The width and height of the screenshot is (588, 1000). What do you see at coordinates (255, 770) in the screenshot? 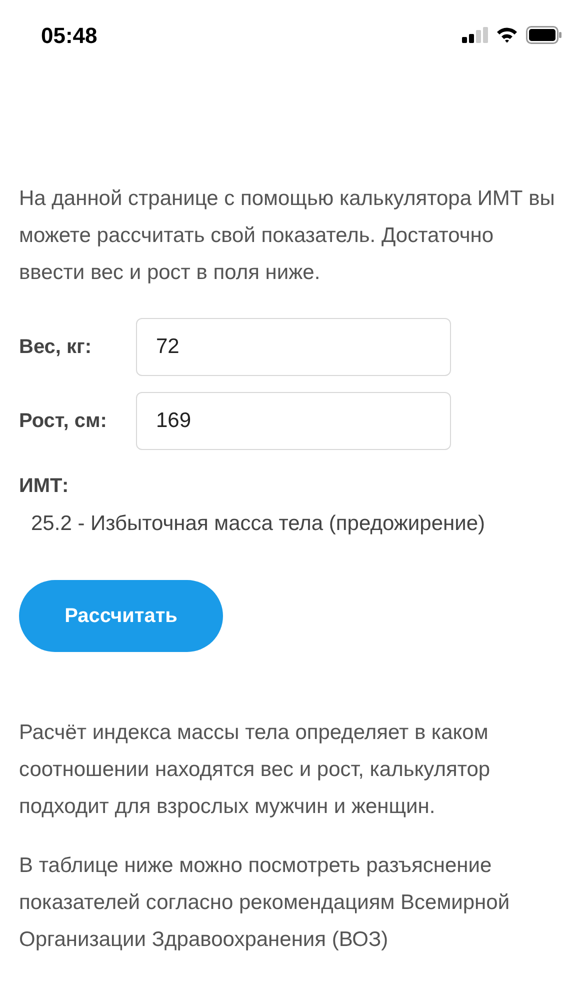
I see `paragraph-text: Расчёт индекса массы тела определяет в каком соотношении находятся вес и рост, калькулятор подходит для взрослых мужчин и женщин.` at bounding box center [255, 770].